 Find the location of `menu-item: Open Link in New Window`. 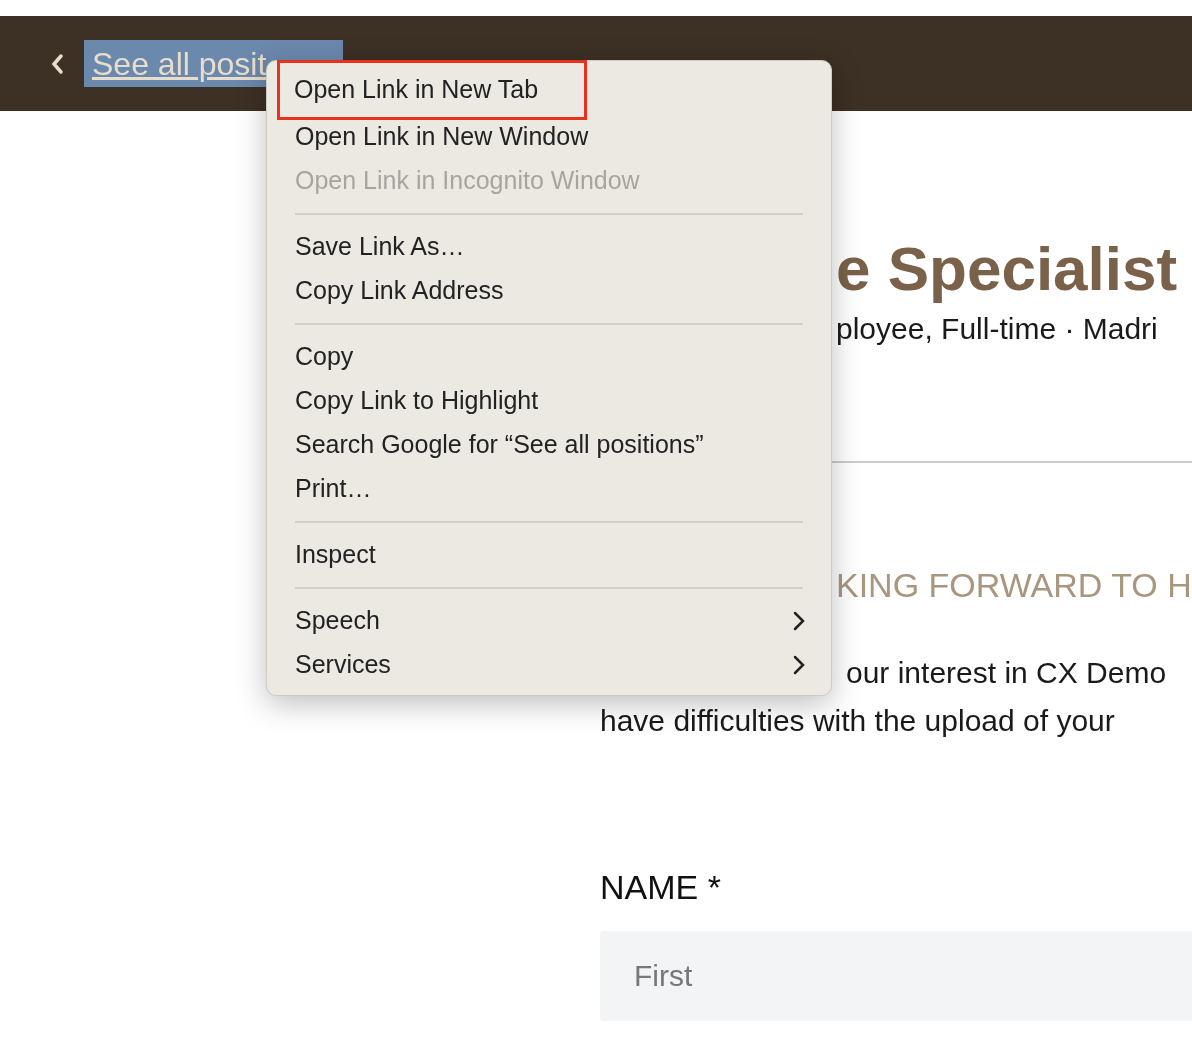

menu-item: Open Link in New Window is located at coordinates (549, 137).